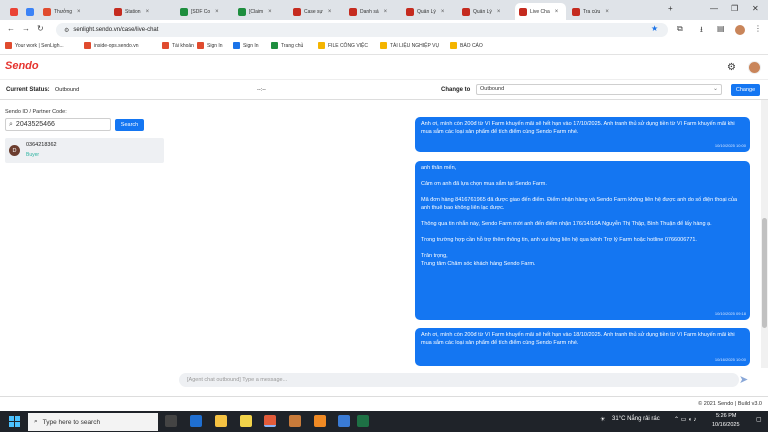 The width and height of the screenshot is (768, 432). I want to click on bookmark-item: BÁO CÁO, so click(466, 45).